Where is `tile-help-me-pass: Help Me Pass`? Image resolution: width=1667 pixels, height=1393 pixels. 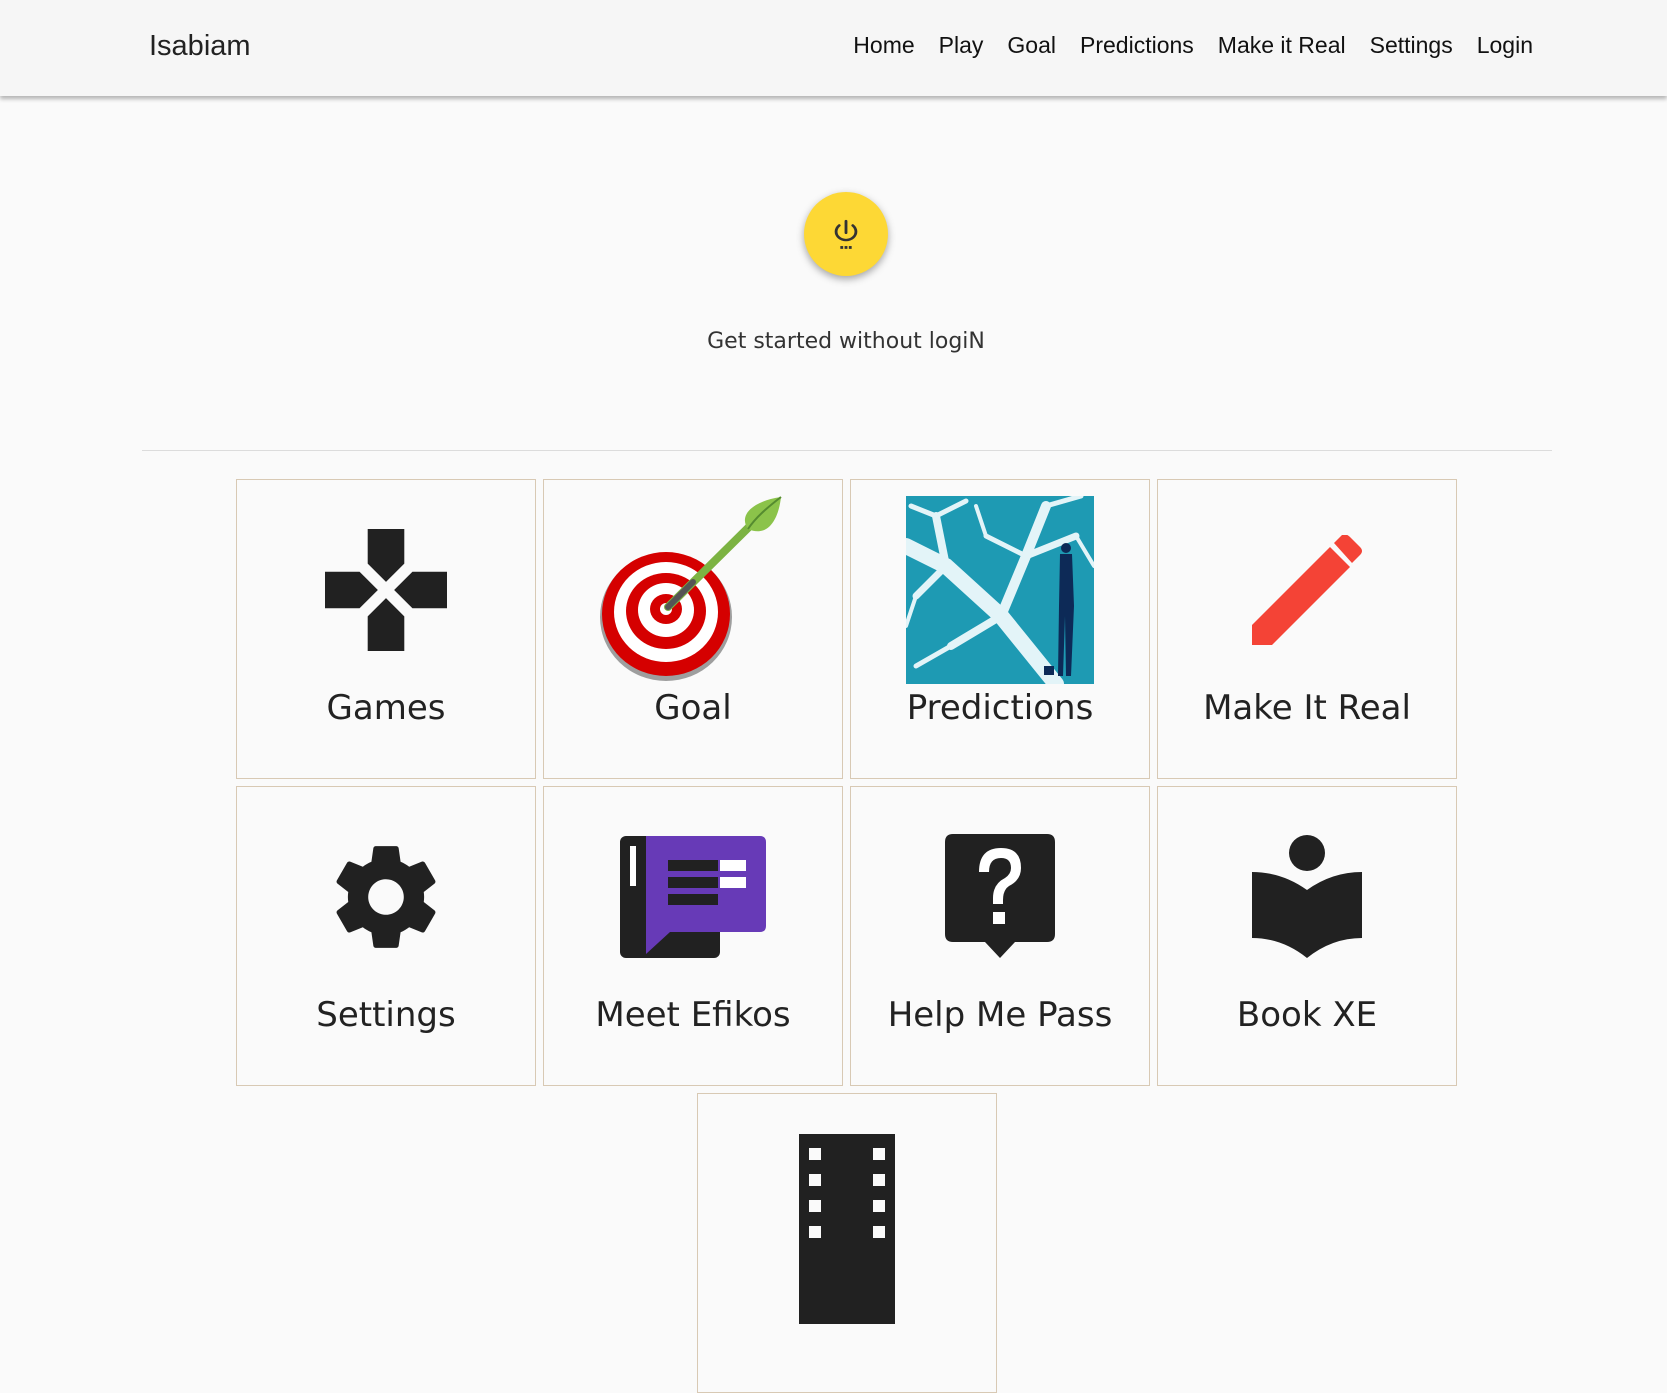
tile-help-me-pass: Help Me Pass is located at coordinates (1000, 936).